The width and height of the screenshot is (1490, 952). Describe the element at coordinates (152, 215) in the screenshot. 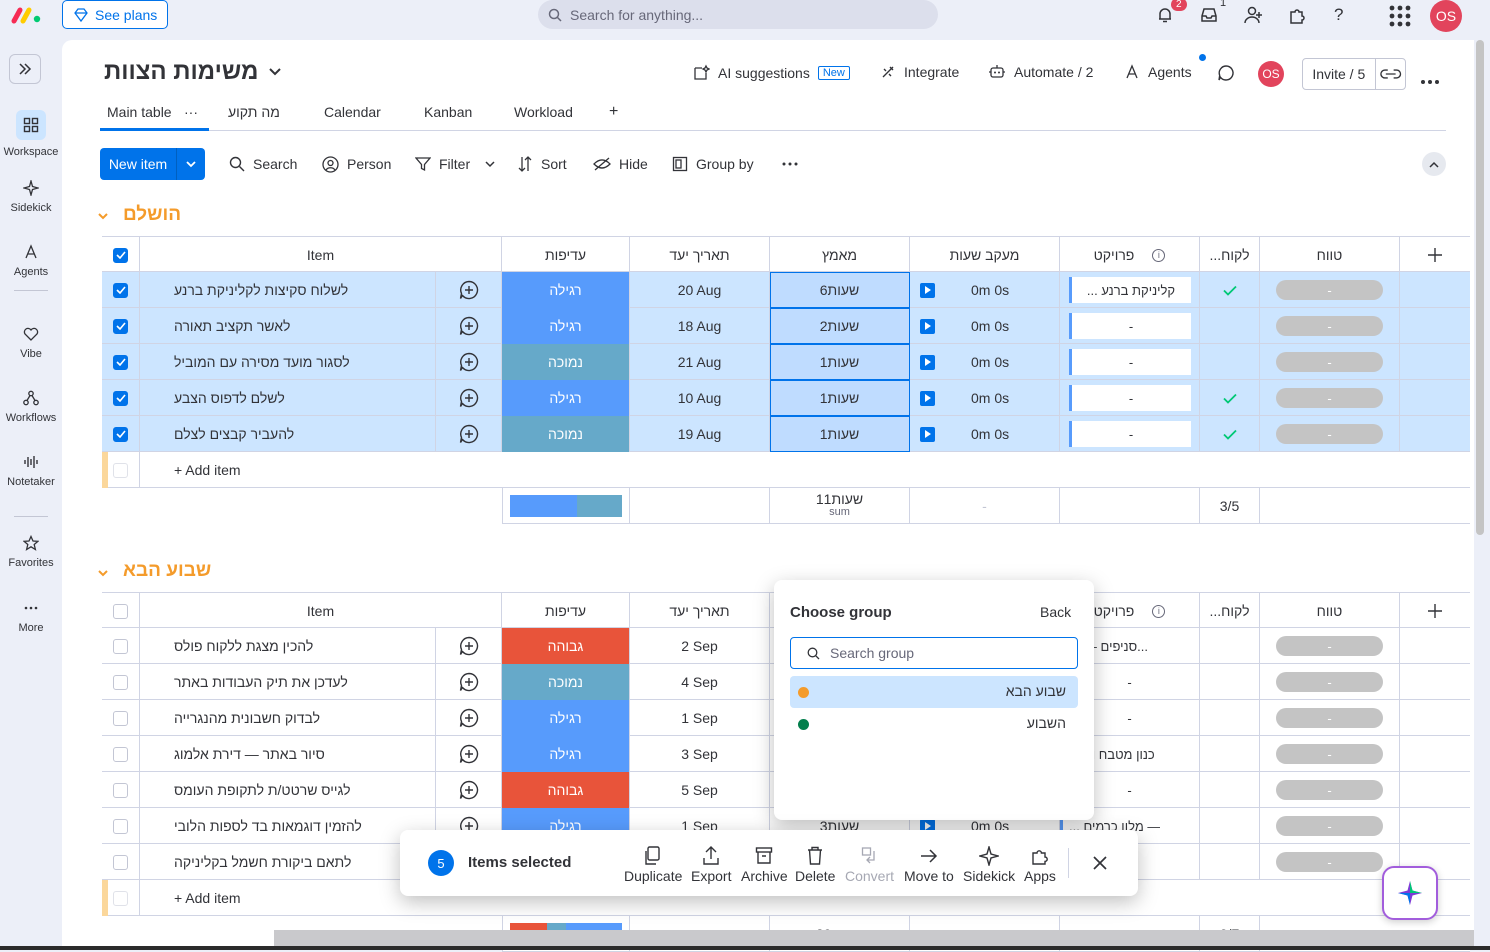

I see `group-title-done: הושלם` at that location.